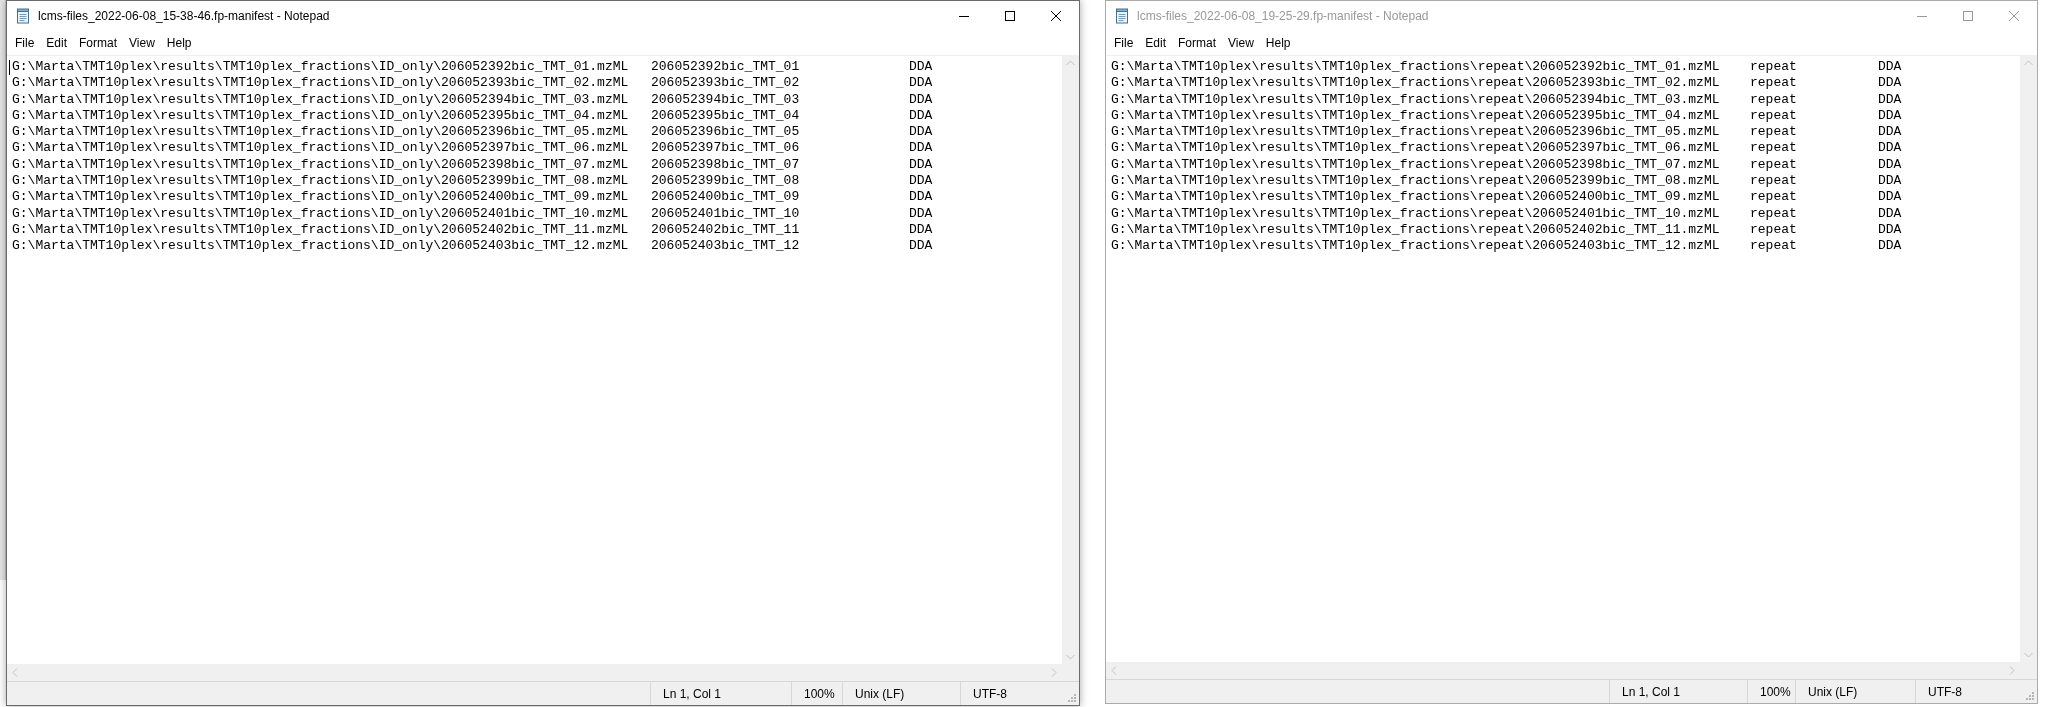  What do you see at coordinates (1283, 16) in the screenshot?
I see `window-title: lcms-files_2022-06-08_19-25-29.fp-manifest - Notepad` at bounding box center [1283, 16].